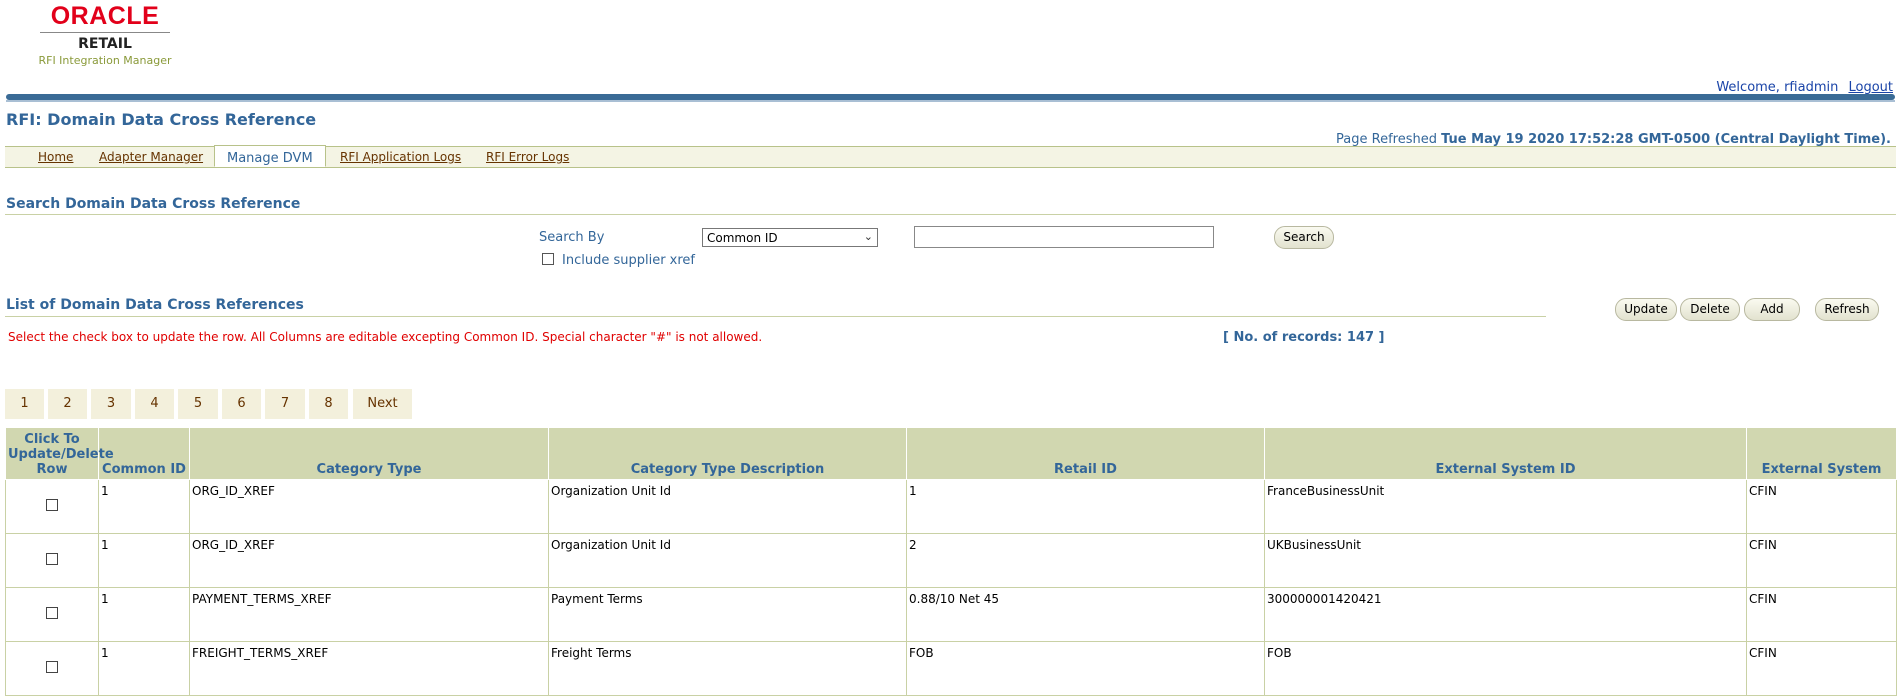  What do you see at coordinates (1870, 87) in the screenshot?
I see `logout-link: Logout` at bounding box center [1870, 87].